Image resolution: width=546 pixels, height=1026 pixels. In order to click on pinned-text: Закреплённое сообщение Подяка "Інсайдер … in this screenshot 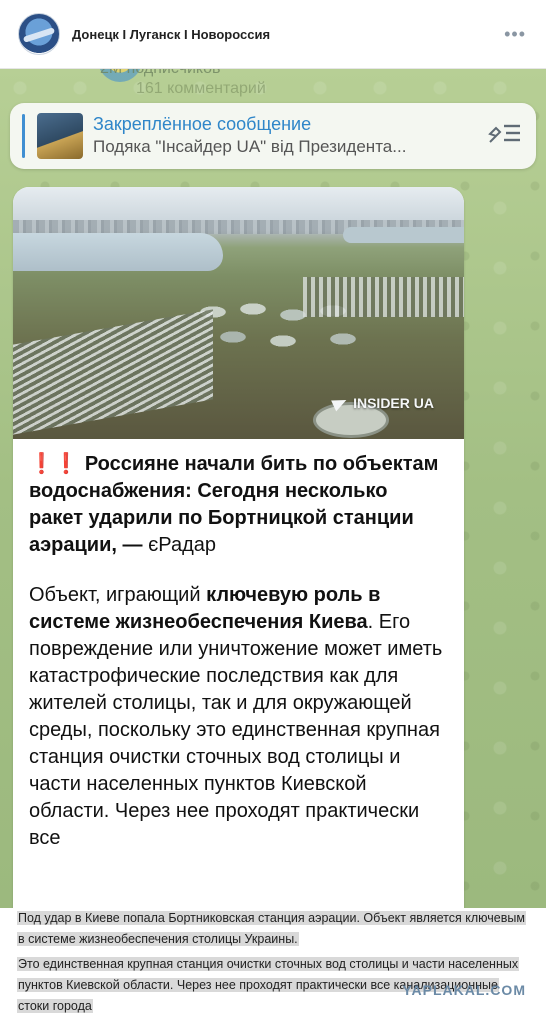, I will do `click(288, 136)`.